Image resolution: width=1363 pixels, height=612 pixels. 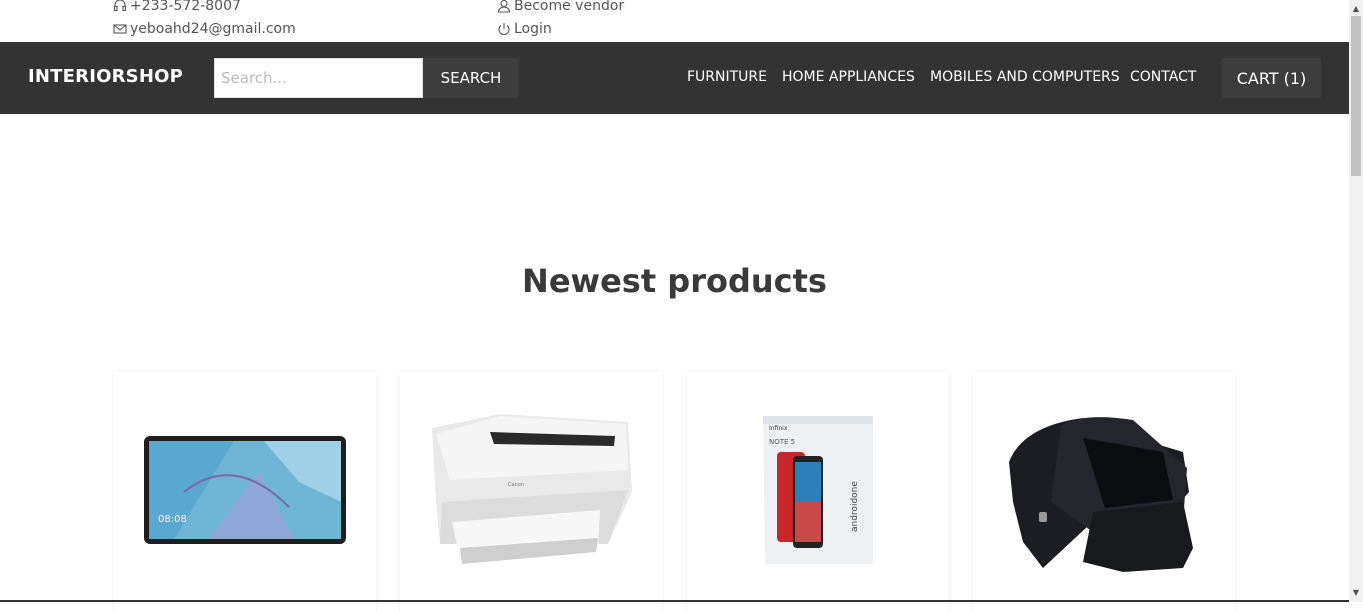 What do you see at coordinates (778, 428) in the screenshot?
I see `svg-text: Infinix` at bounding box center [778, 428].